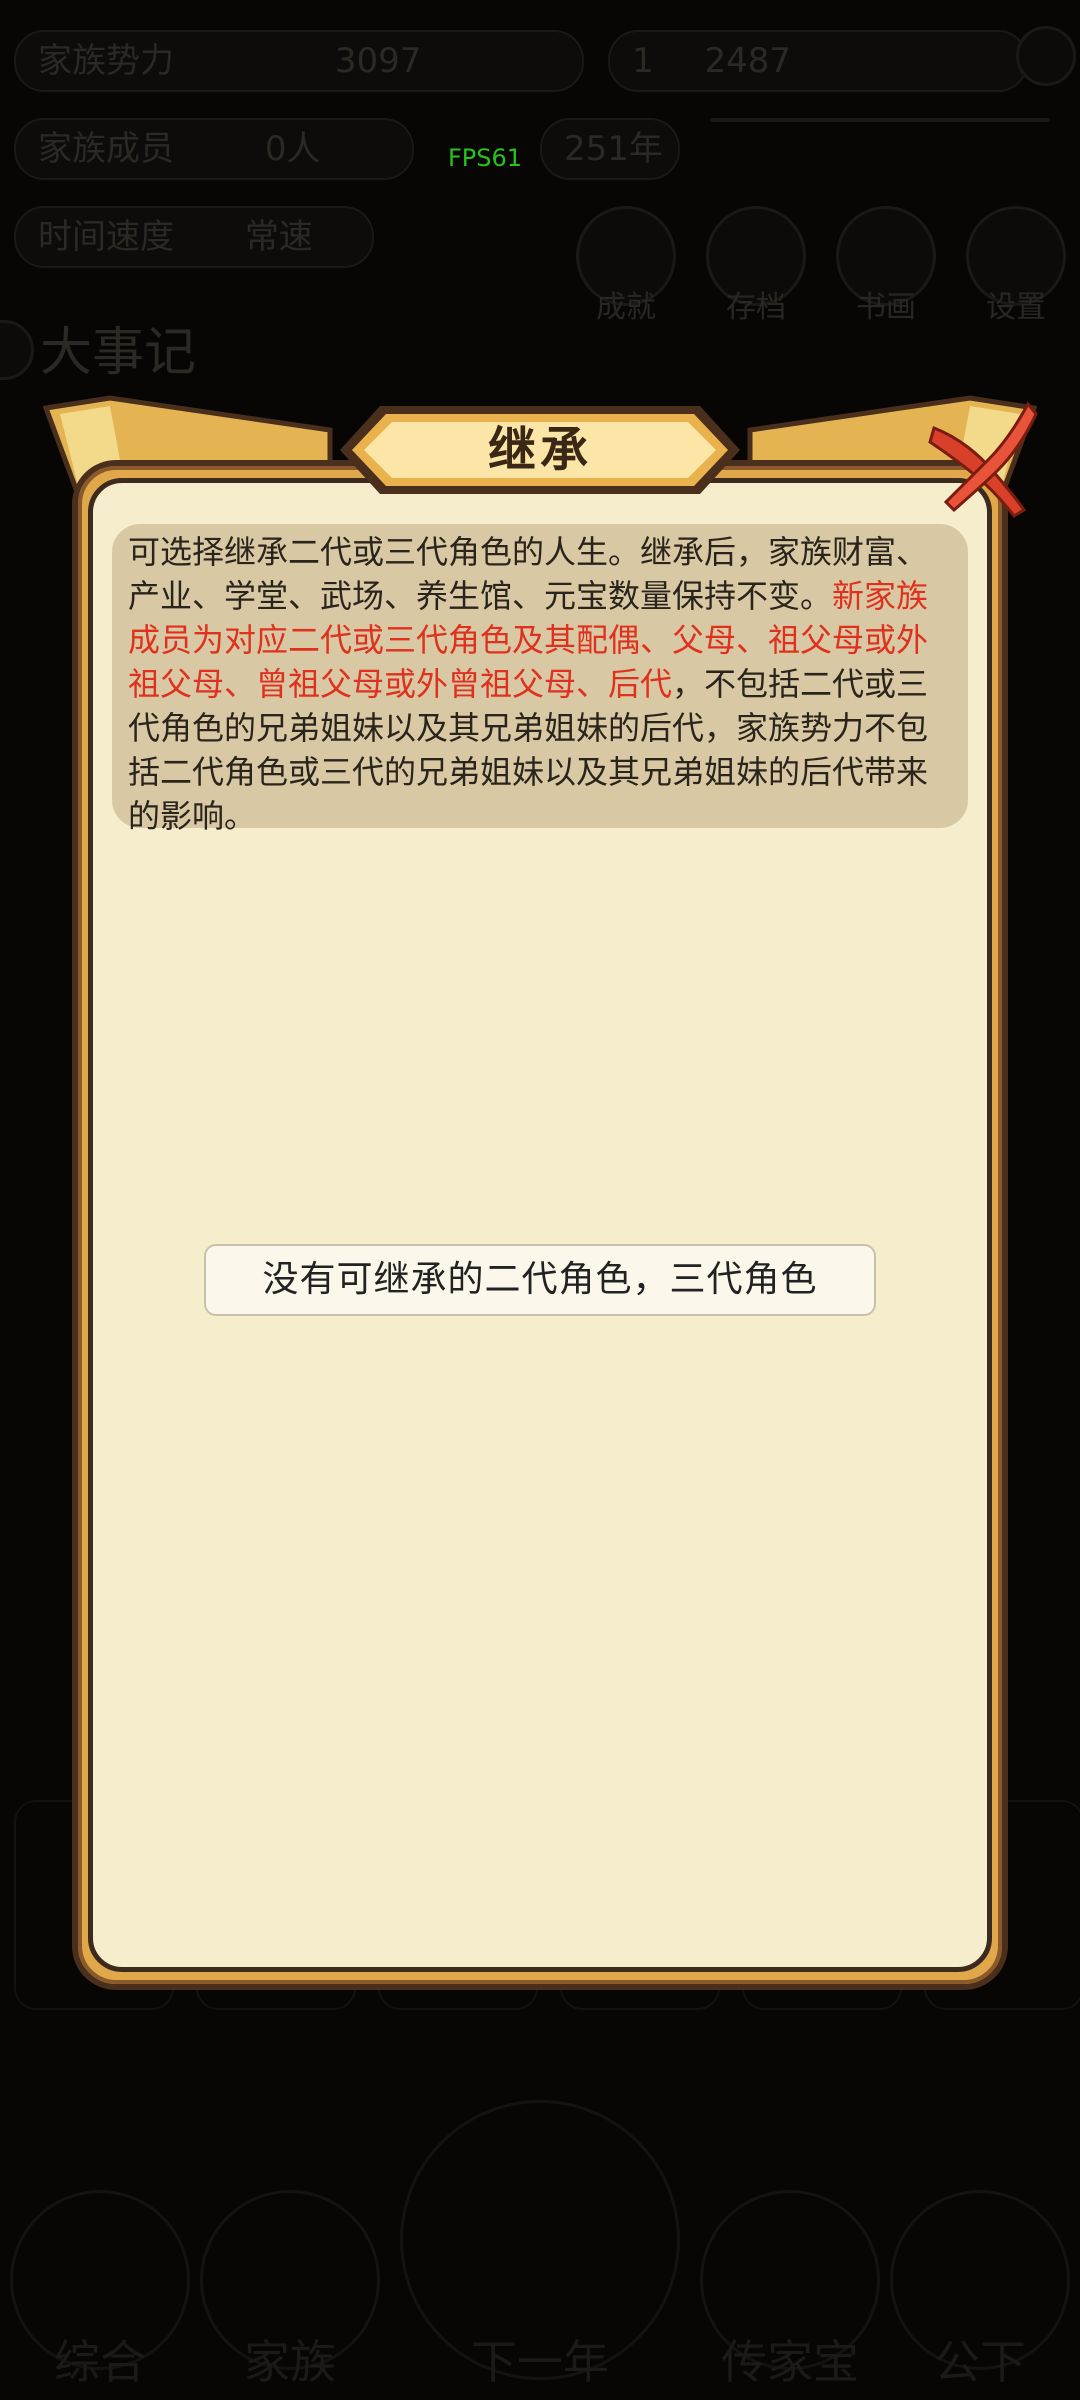 This screenshot has height=2400, width=1080. Describe the element at coordinates (100, 2362) in the screenshot. I see `nav-overview-label: 综合` at that location.